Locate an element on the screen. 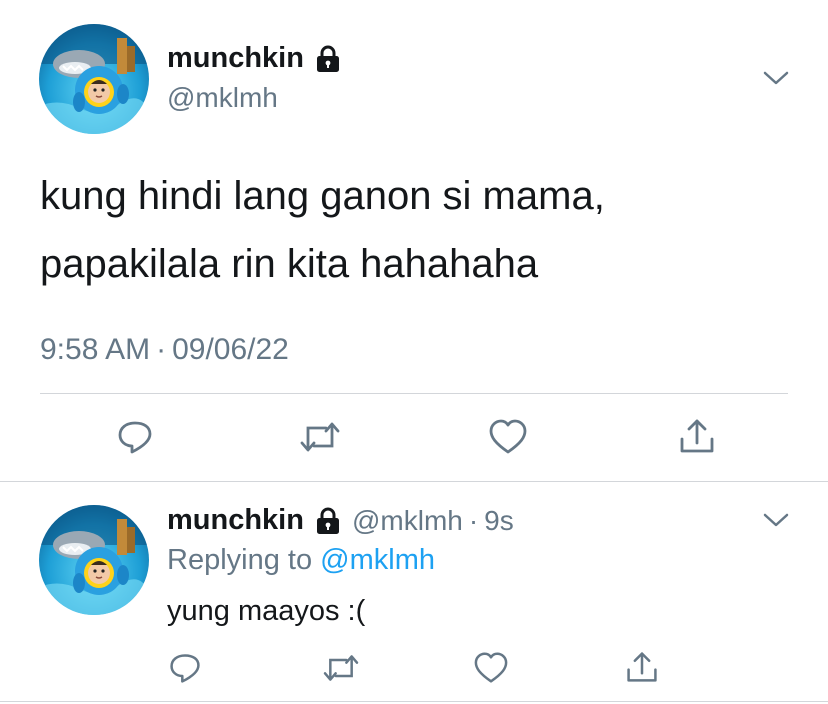  tweet-text-line: kung hindi lang ganon si mama, is located at coordinates (322, 196).